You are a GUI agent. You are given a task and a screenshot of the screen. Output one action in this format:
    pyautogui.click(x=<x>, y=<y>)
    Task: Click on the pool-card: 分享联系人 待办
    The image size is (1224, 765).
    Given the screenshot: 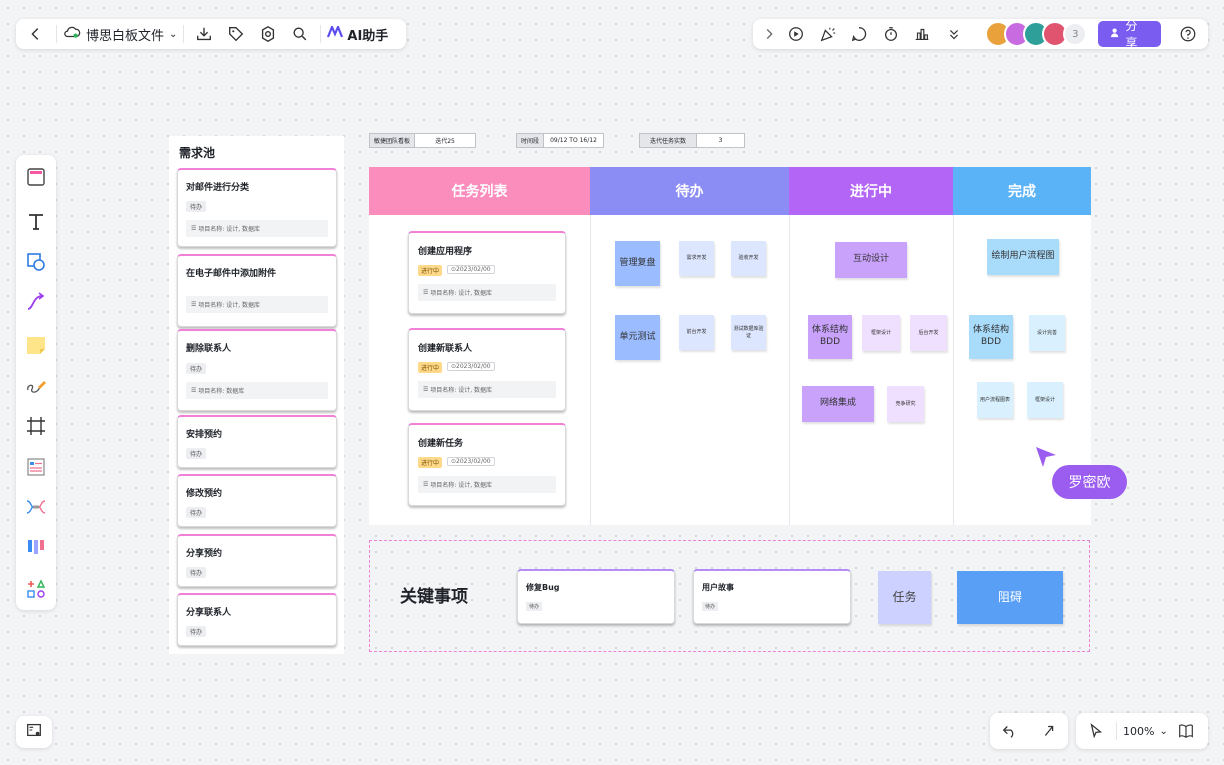 What is the action you would take?
    pyautogui.click(x=257, y=619)
    